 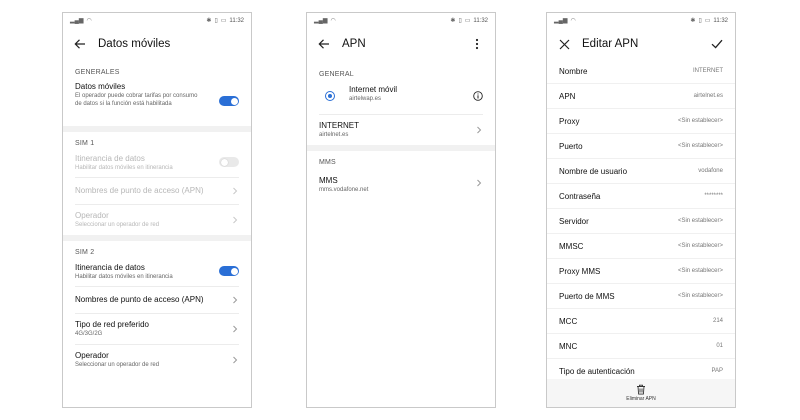 What do you see at coordinates (110, 267) in the screenshot?
I see `sim2-roaming-title: Itinerancia de datos` at bounding box center [110, 267].